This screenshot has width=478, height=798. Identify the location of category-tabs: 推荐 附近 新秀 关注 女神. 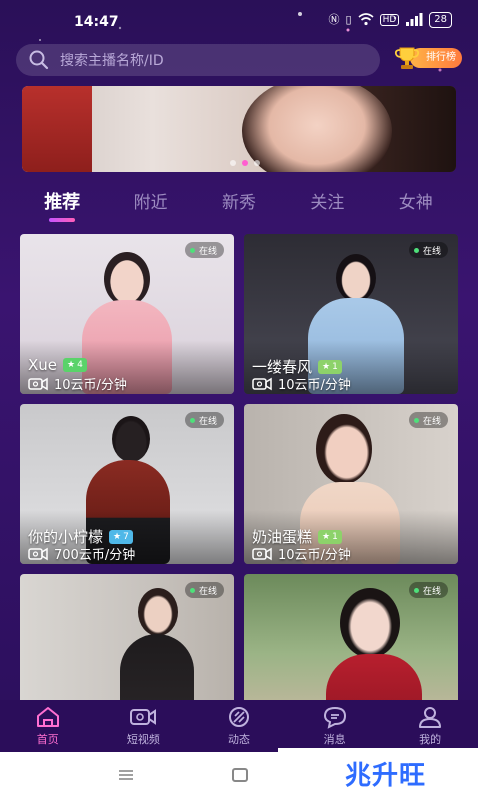
(239, 206).